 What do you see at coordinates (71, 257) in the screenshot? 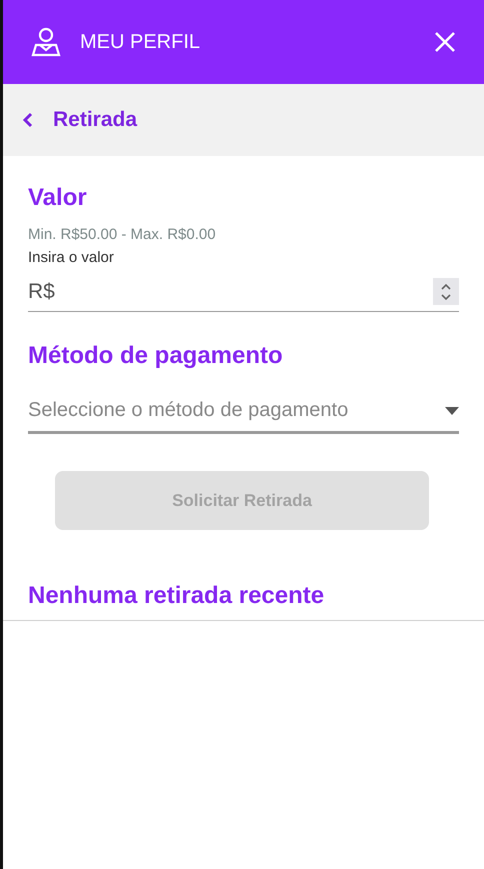
I see `field-label: Insira o valor` at bounding box center [71, 257].